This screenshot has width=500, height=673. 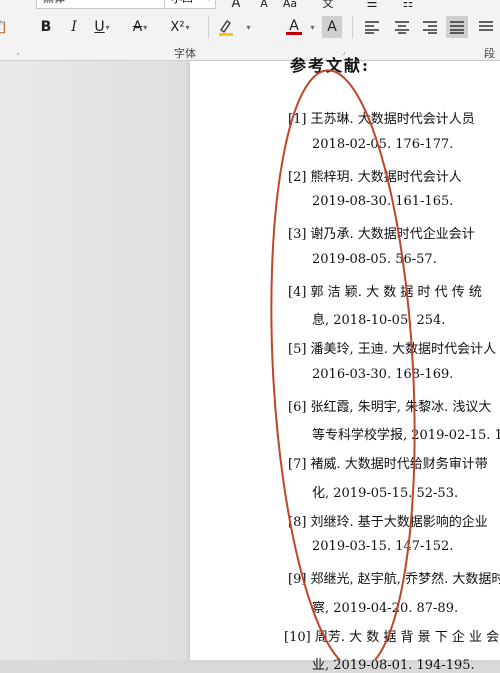 What do you see at coordinates (390, 407) in the screenshot?
I see `reference-entry: [6] 张红霞, 朱明宇, 朱黎冰. 浅议大` at bounding box center [390, 407].